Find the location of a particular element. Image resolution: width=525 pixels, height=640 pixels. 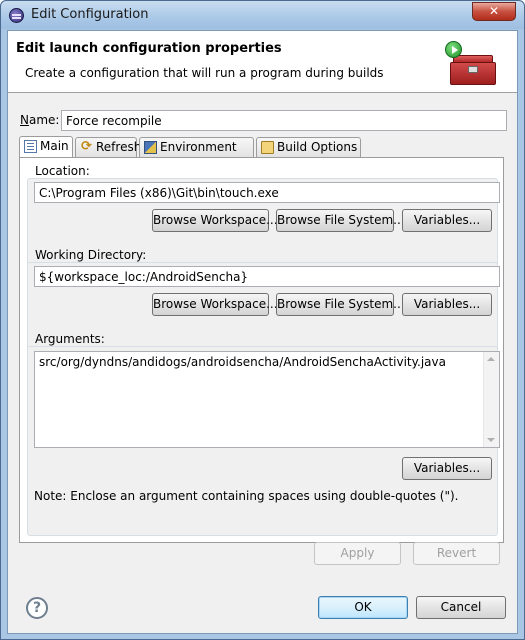

tab-build-options: Build Options is located at coordinates (308, 147).